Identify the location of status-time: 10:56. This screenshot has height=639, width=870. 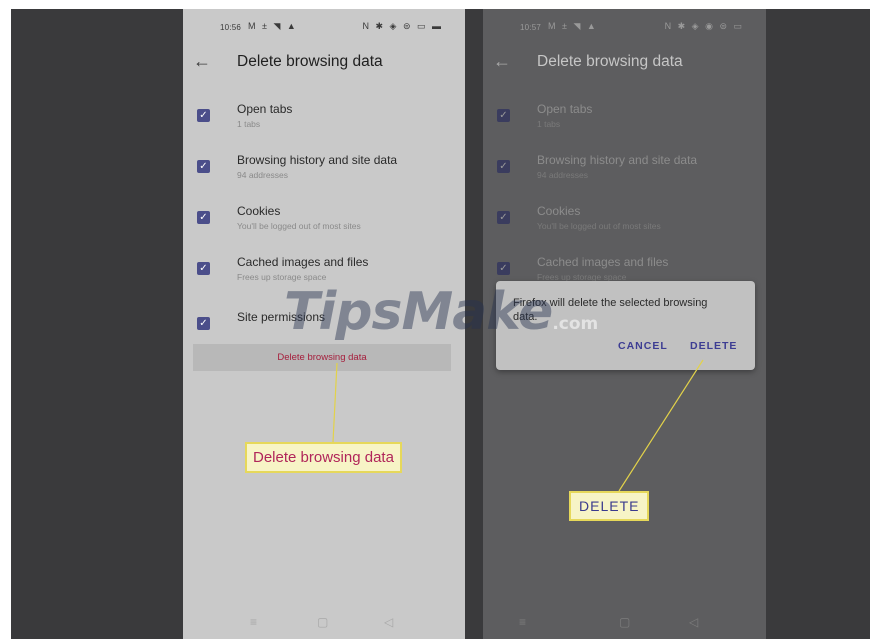
(231, 27).